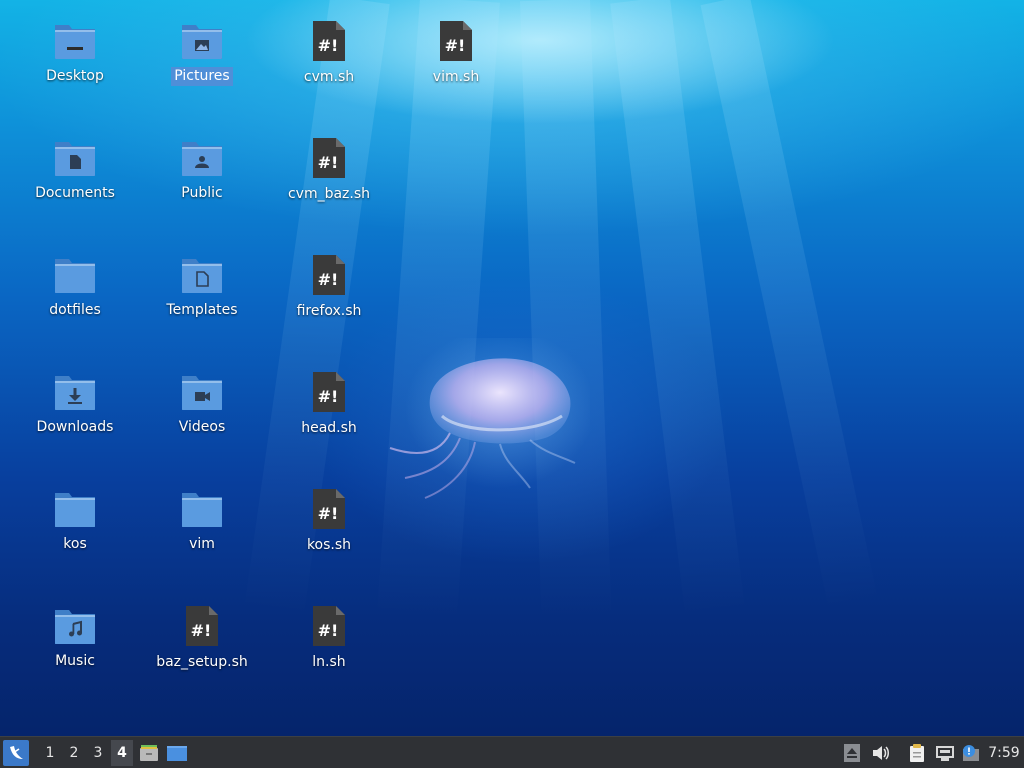  I want to click on update-notifier-icon, so click(971, 753).